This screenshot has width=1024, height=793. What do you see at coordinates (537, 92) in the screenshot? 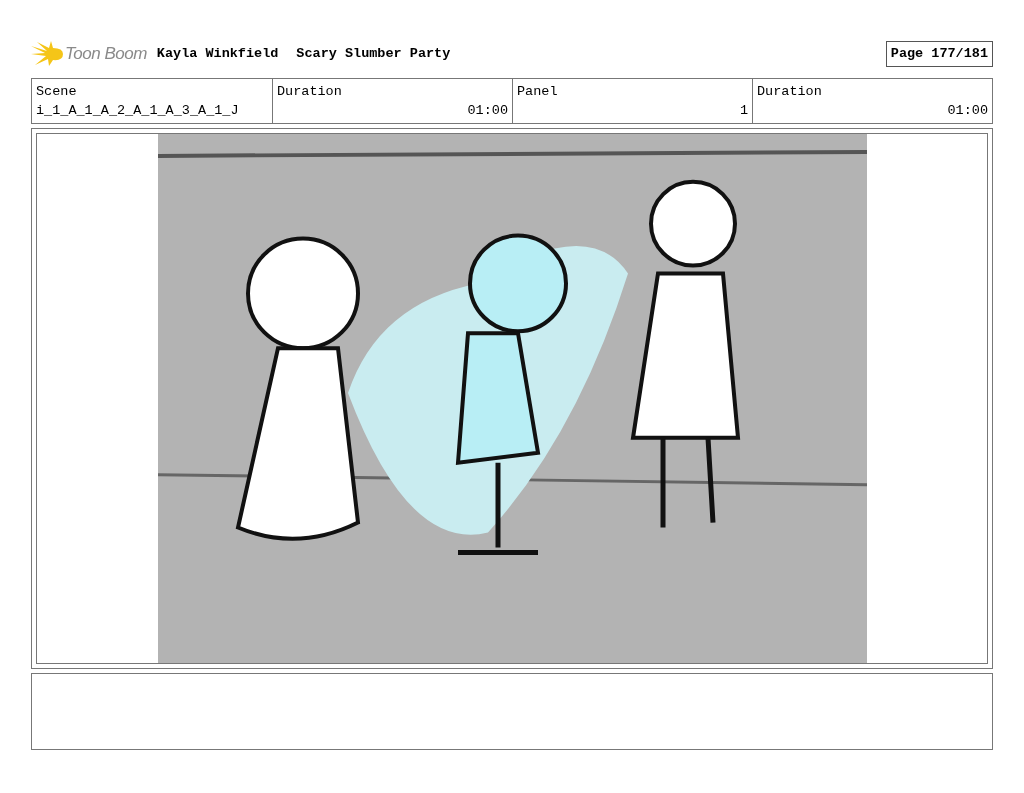
I see `field-label: Panel` at bounding box center [537, 92].